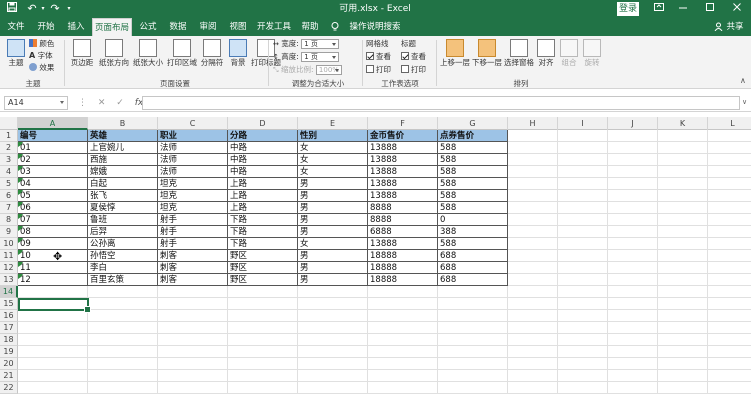  Describe the element at coordinates (9, 328) in the screenshot. I see `row-header-17: 17` at that location.